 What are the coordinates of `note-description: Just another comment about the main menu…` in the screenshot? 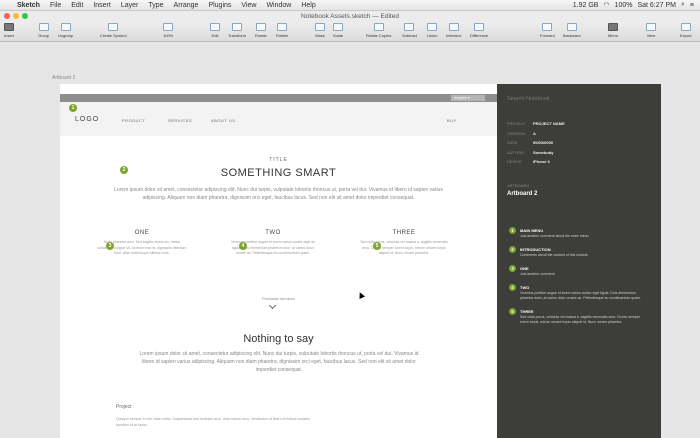 It's located at (555, 236).